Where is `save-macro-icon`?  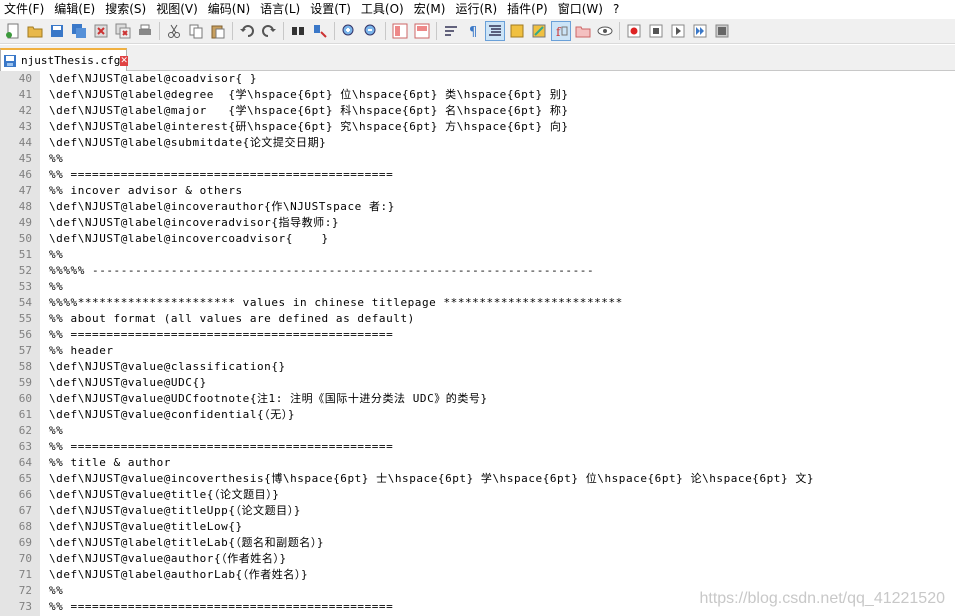 save-macro-icon is located at coordinates (722, 31).